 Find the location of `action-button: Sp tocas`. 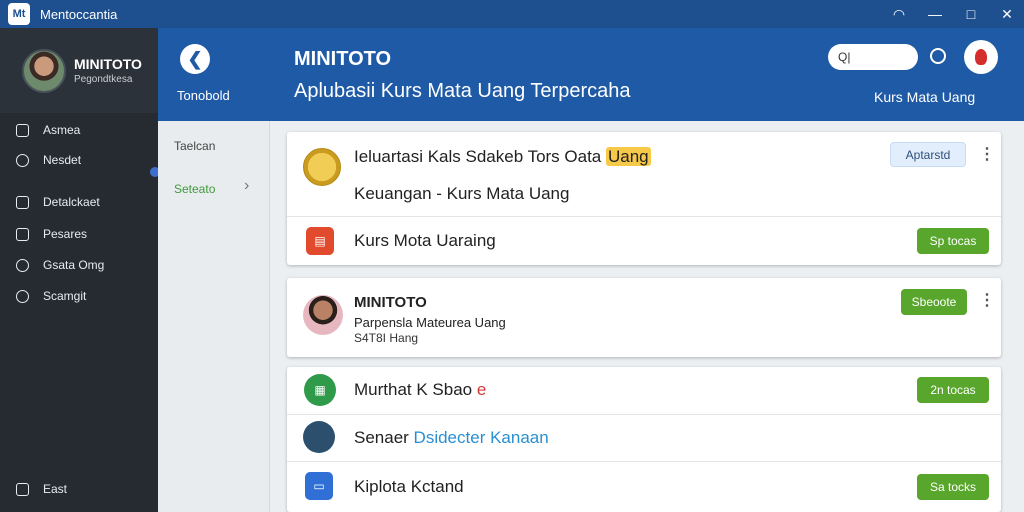

action-button: Sp tocas is located at coordinates (953, 241).